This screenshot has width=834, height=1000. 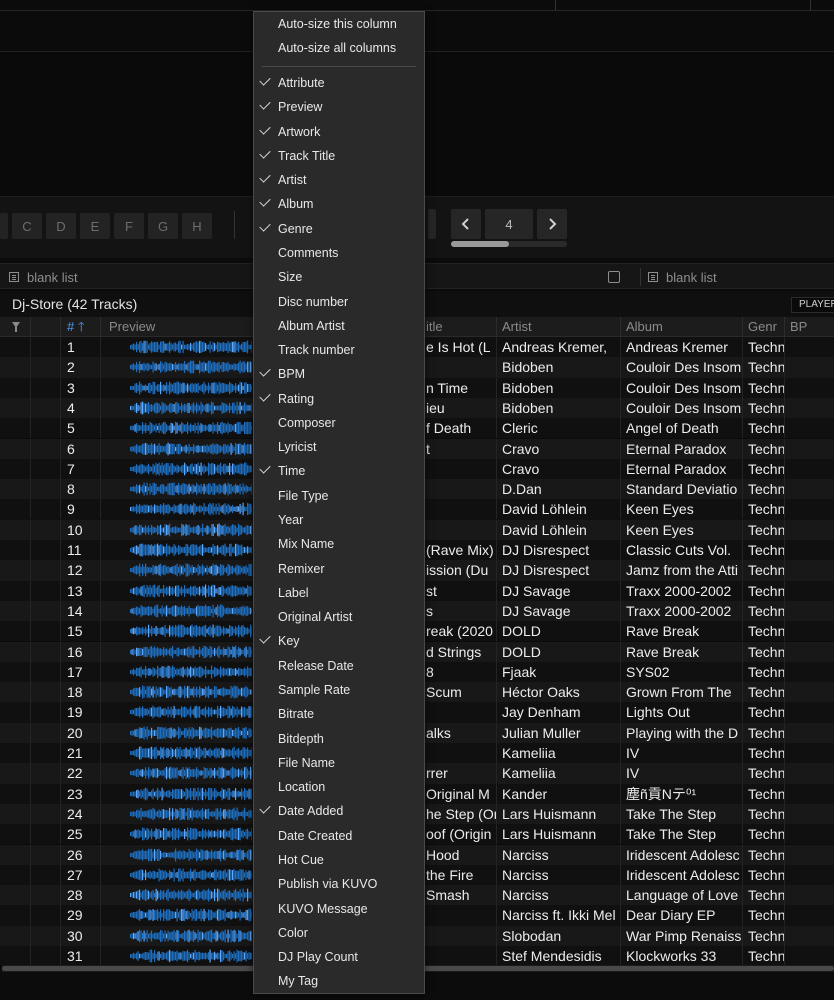 What do you see at coordinates (27, 226) in the screenshot?
I see `hot-cue-button-c: C` at bounding box center [27, 226].